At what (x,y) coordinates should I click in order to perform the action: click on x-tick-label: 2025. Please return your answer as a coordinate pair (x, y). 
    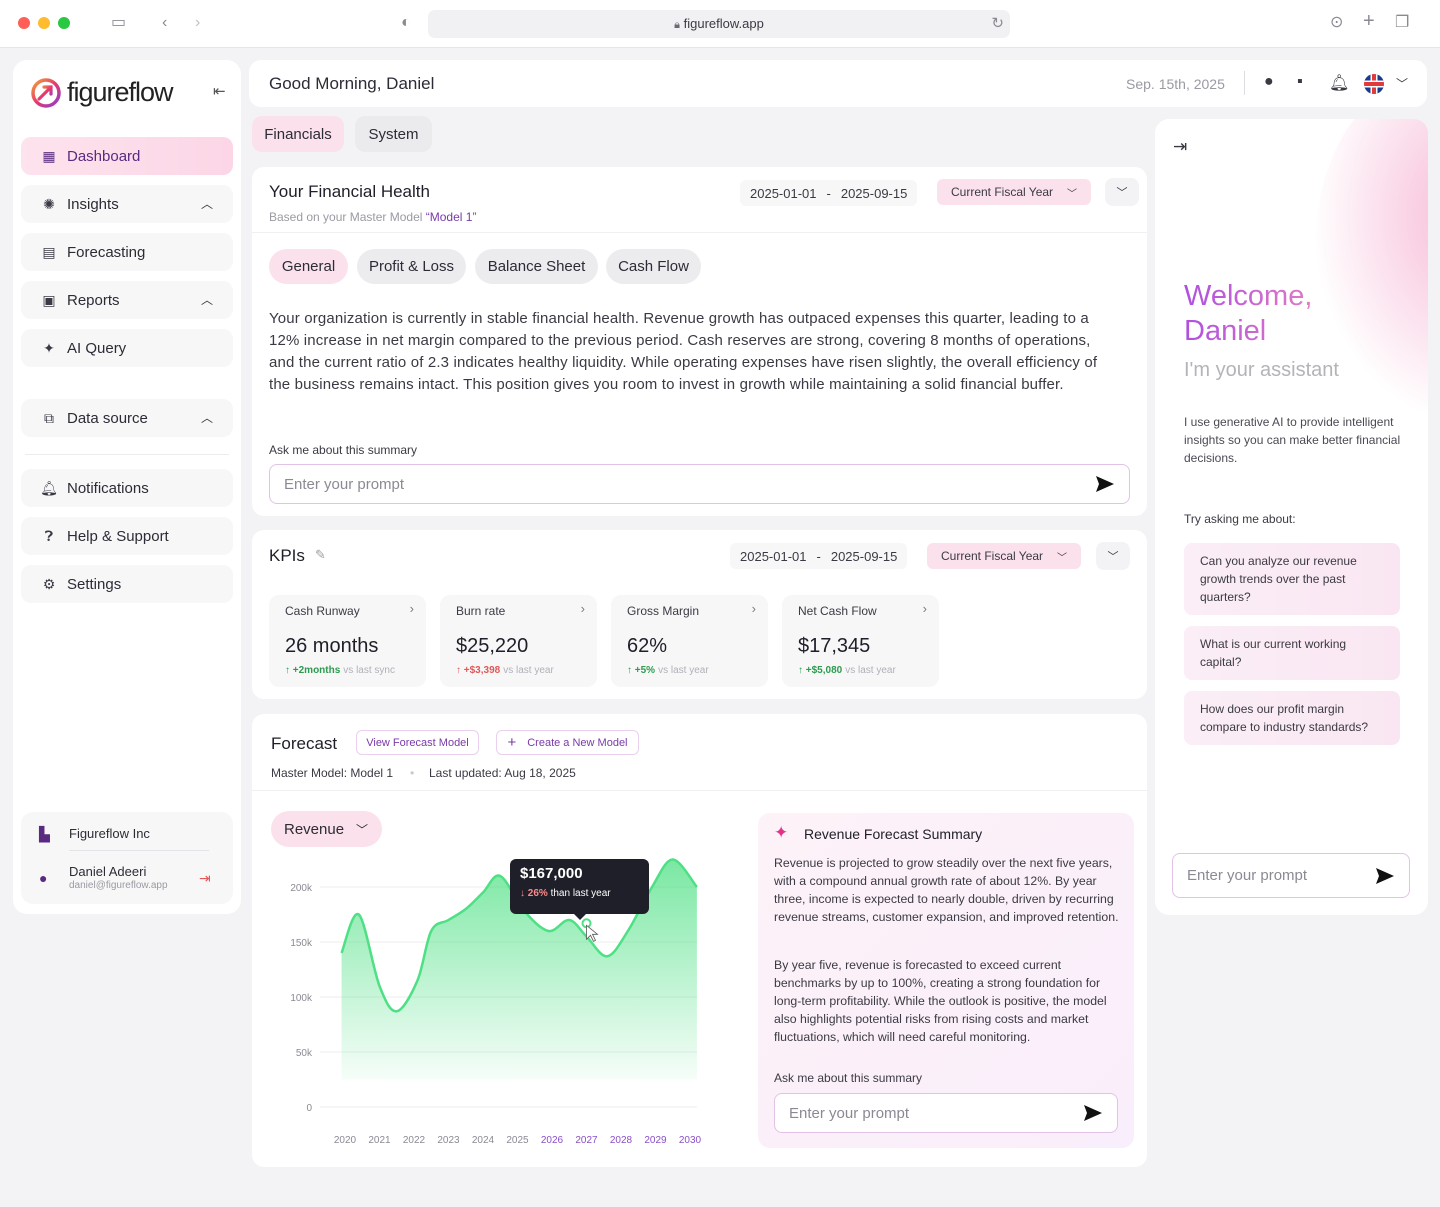
    Looking at the image, I should click on (517, 1140).